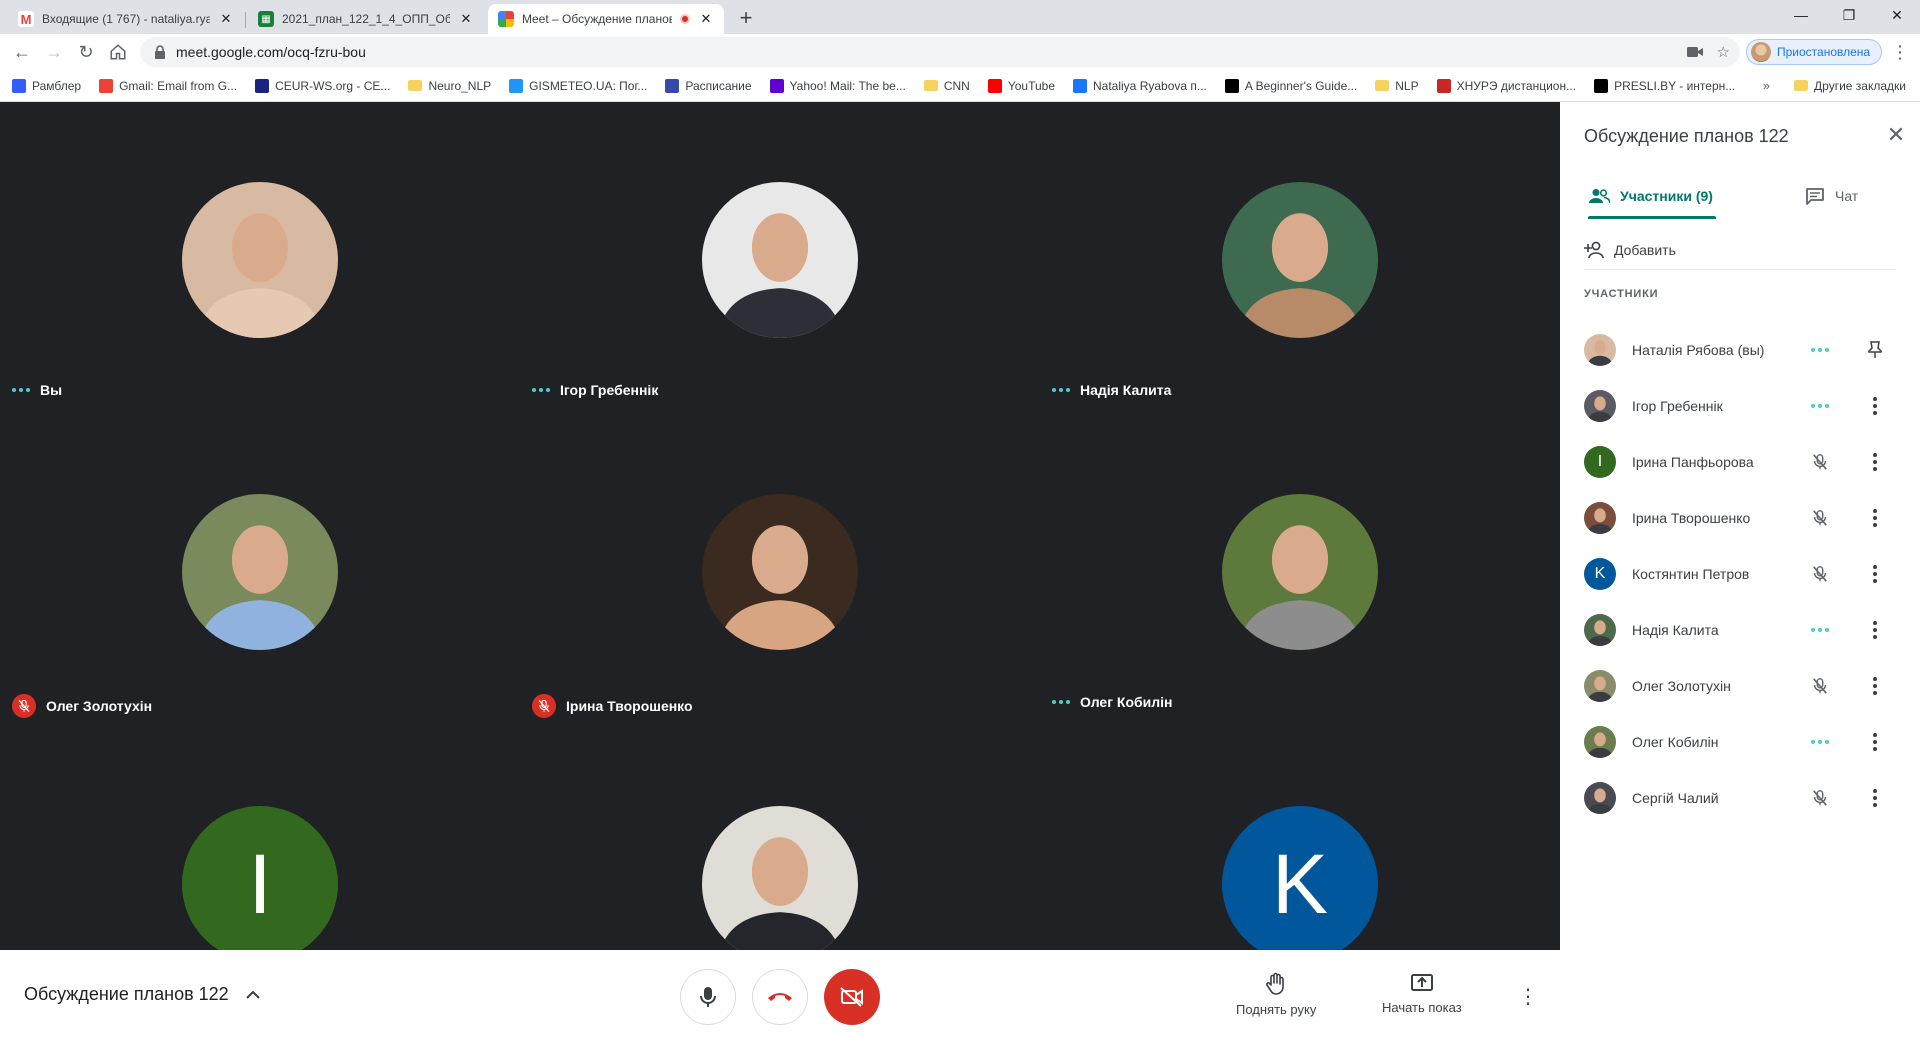 This screenshot has height=1040, width=1920. Describe the element at coordinates (1831, 196) in the screenshot. I see `tab-chat: Чат` at that location.